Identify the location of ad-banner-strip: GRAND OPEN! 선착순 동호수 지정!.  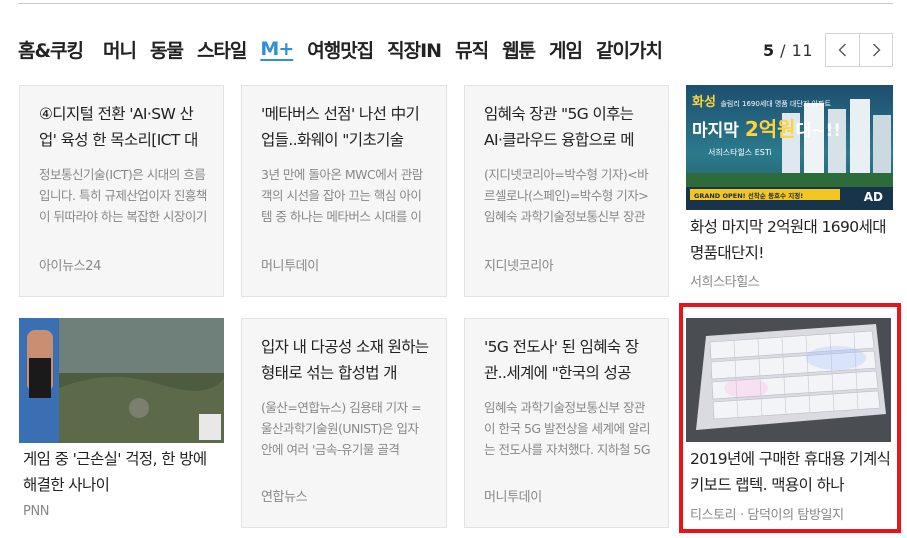
(749, 196).